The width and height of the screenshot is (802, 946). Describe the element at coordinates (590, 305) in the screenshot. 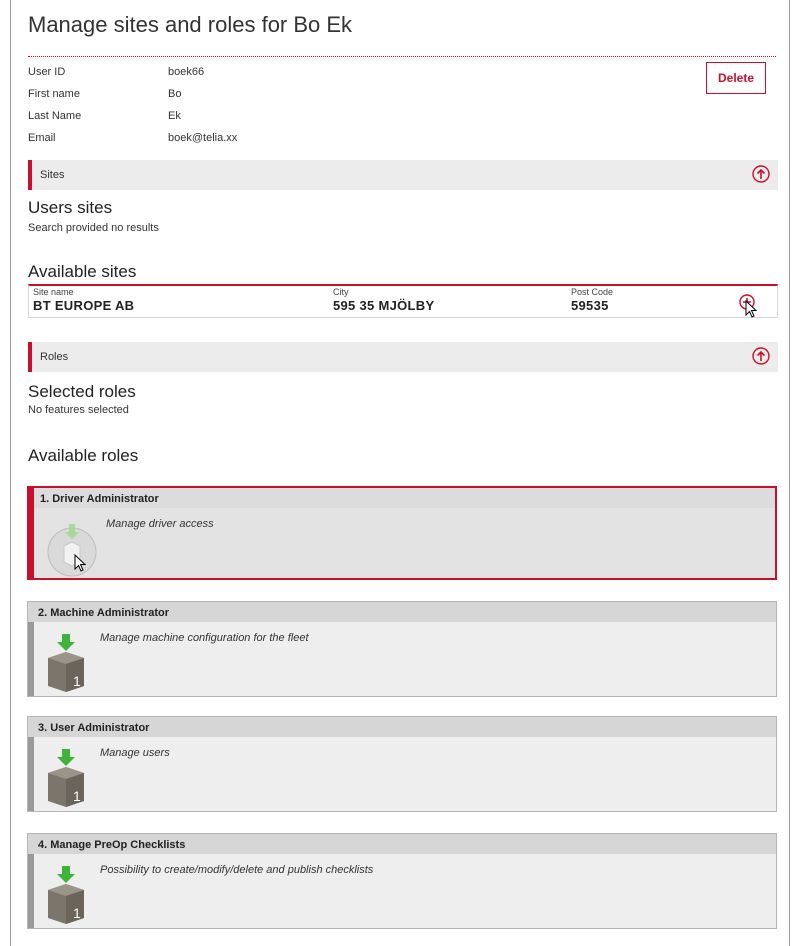

I see `post-code-cell: 59535` at that location.